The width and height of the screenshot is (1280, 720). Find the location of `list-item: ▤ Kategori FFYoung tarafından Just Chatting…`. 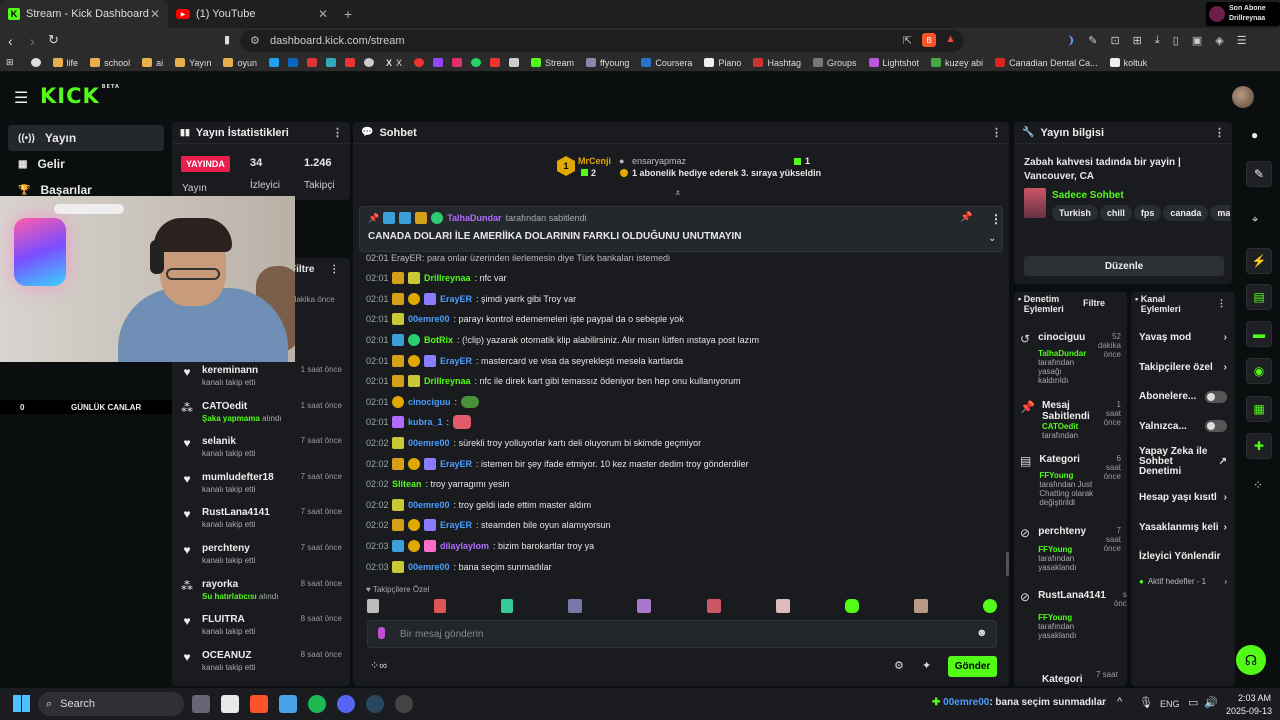

list-item: ▤ Kategori FFYoung tarafından Just Chatting… is located at coordinates (1070, 482).